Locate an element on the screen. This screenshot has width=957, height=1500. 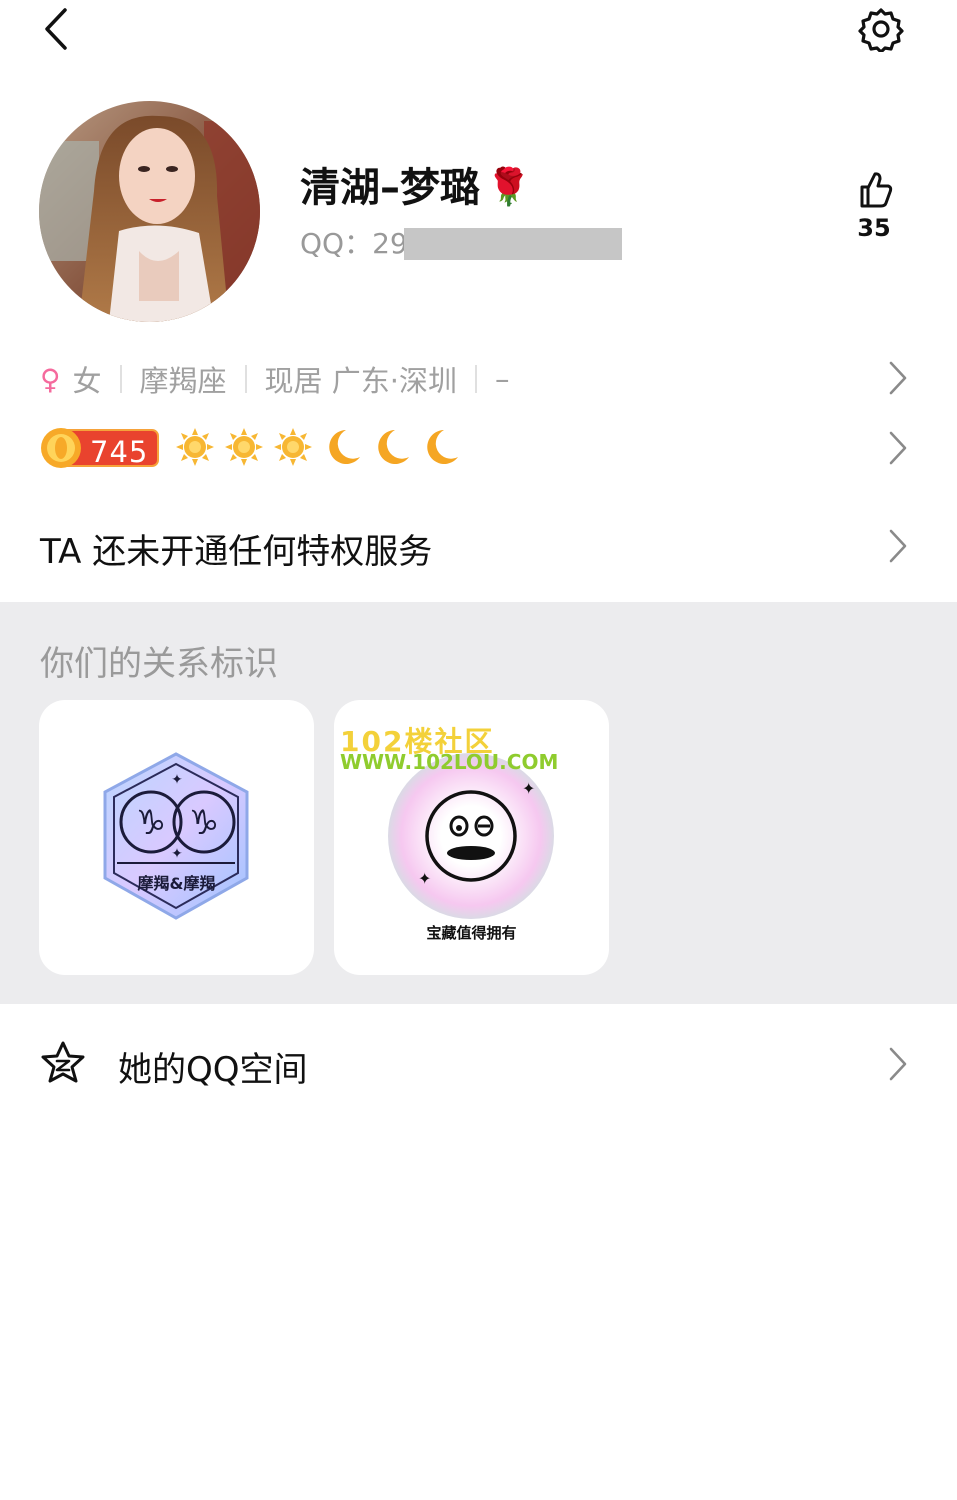
nickname: 清湖–梦璐 🌹 is located at coordinates (415, 188).